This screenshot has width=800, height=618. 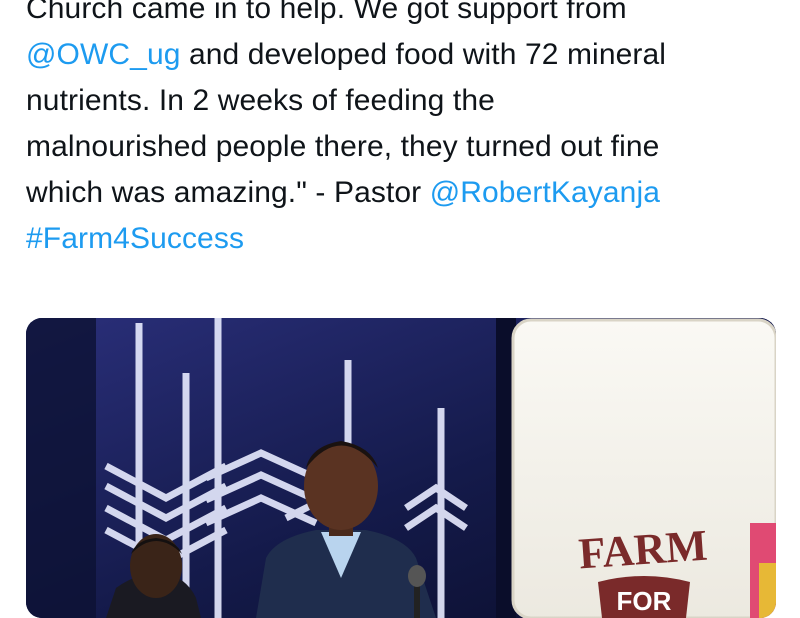 What do you see at coordinates (228, 192) in the screenshot?
I see `tweet-text-segment: which was amazing." - Pastor` at bounding box center [228, 192].